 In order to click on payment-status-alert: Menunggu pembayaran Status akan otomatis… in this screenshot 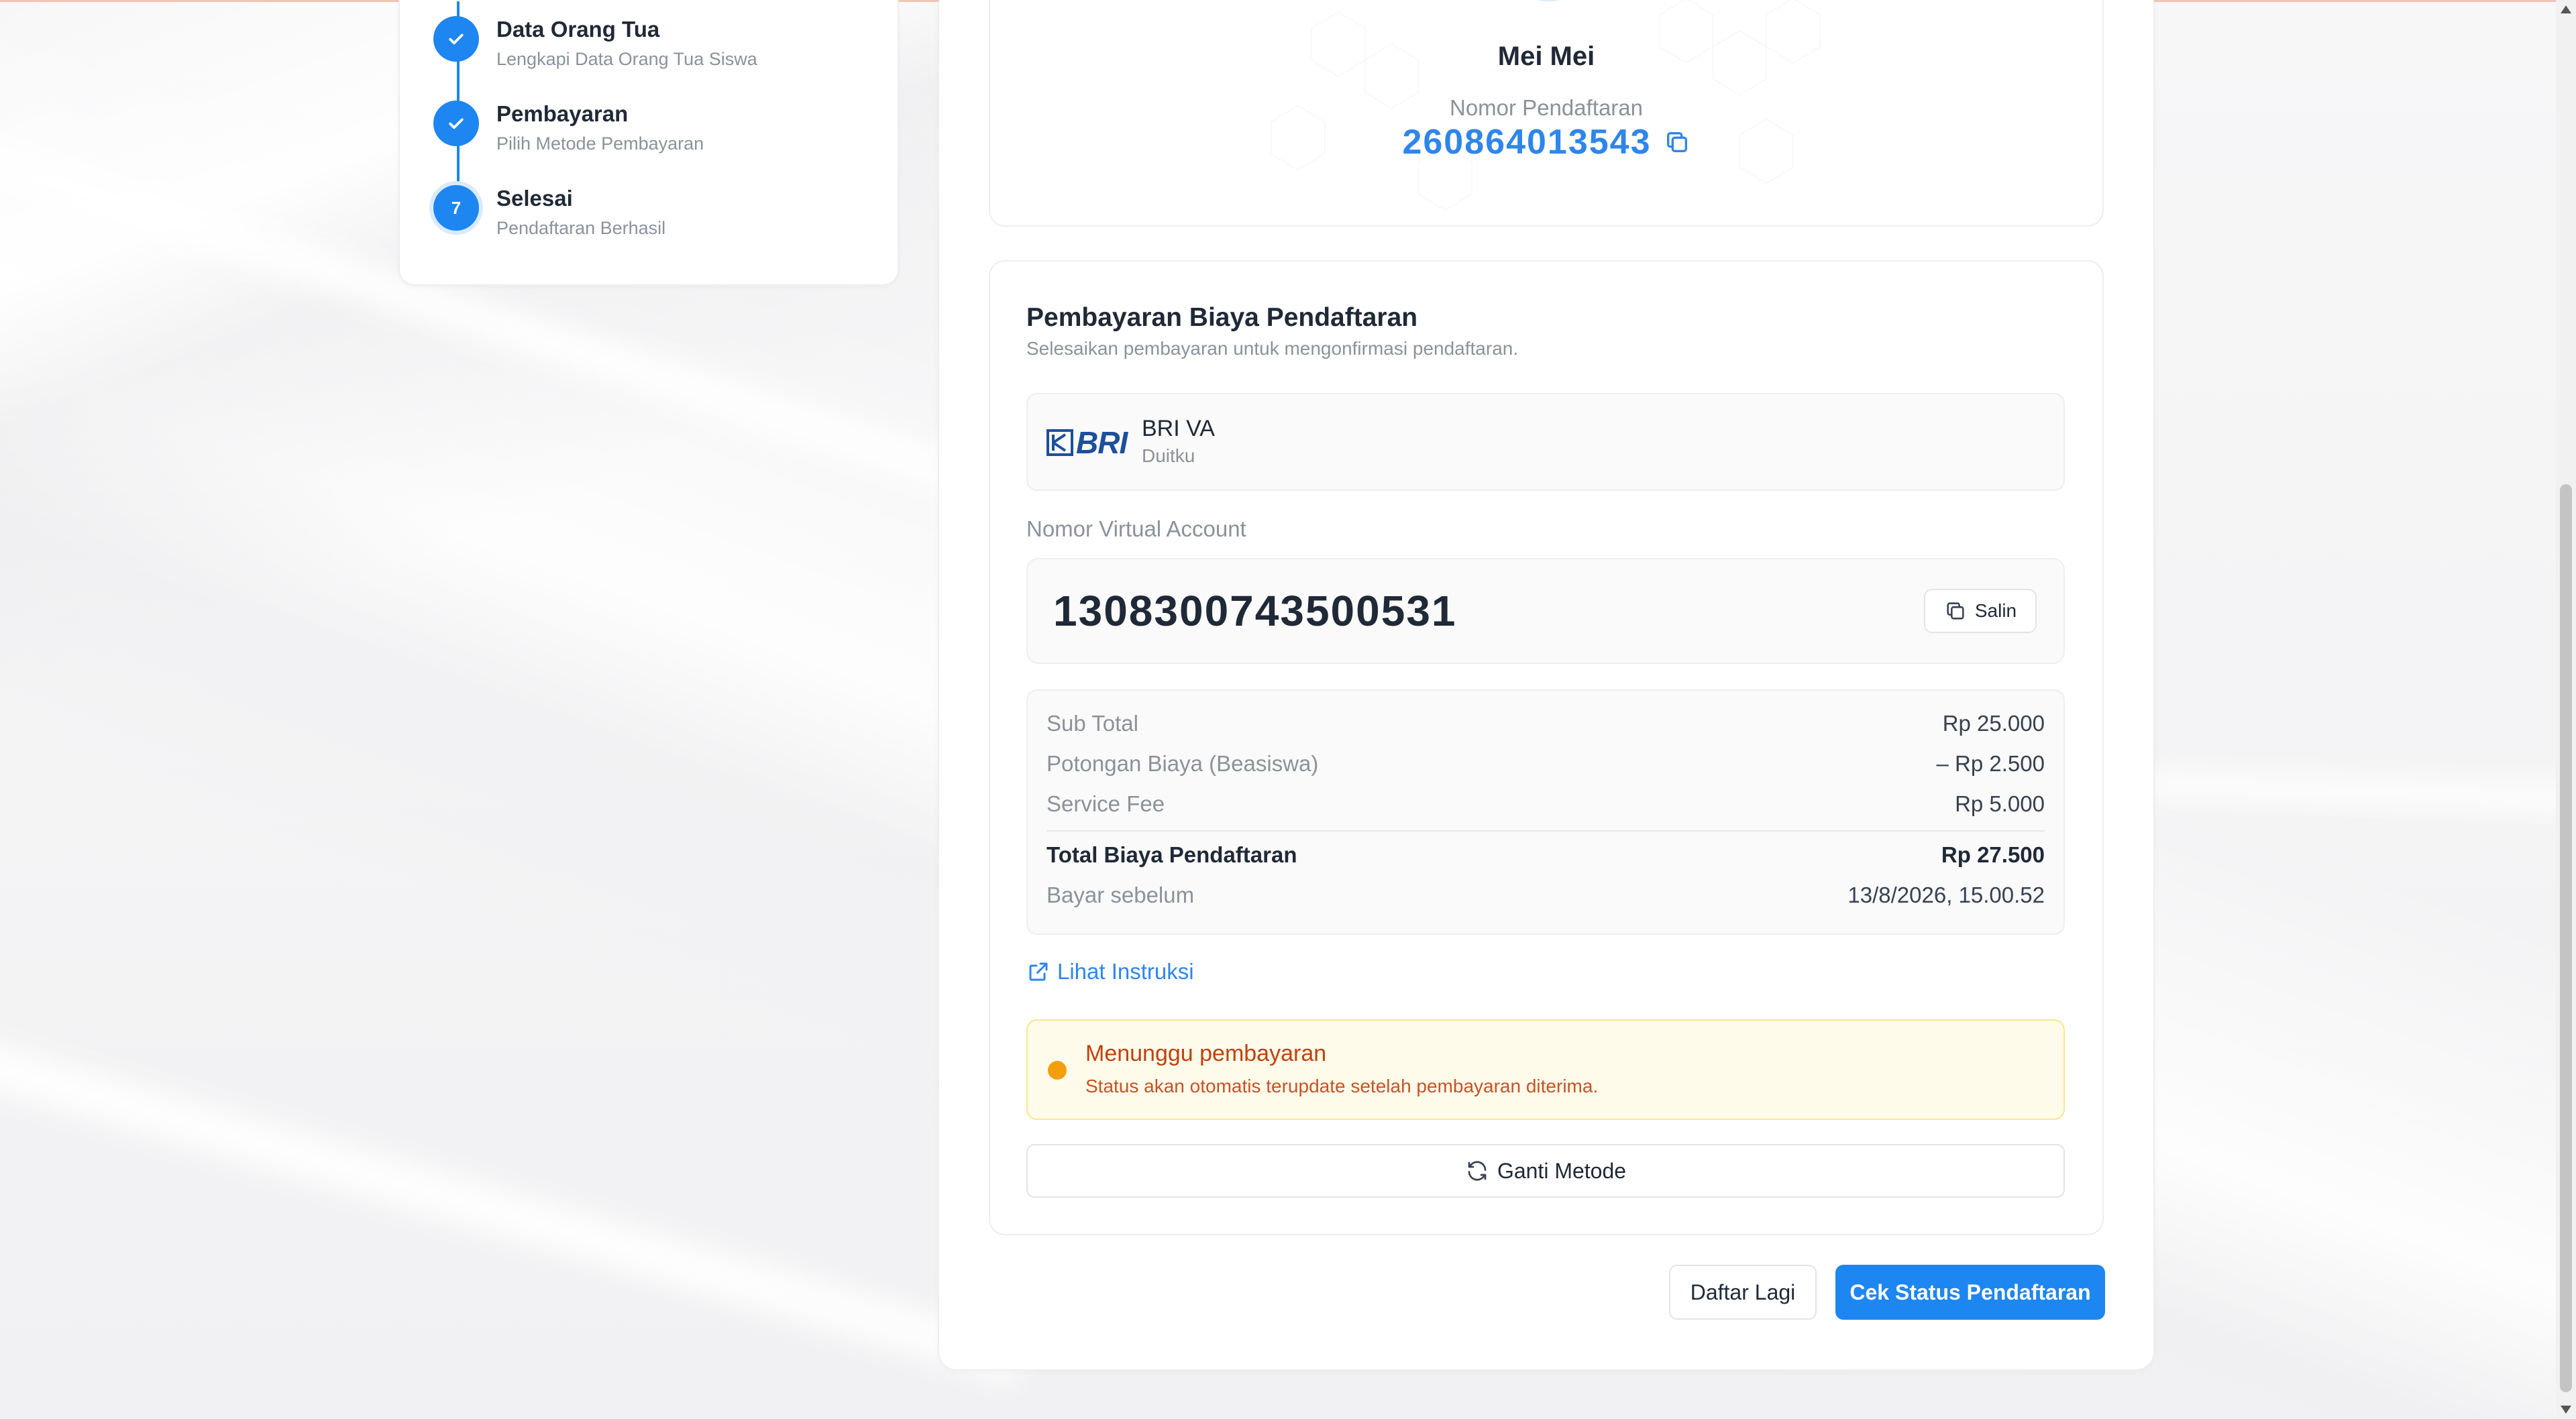, I will do `click(1545, 1069)`.